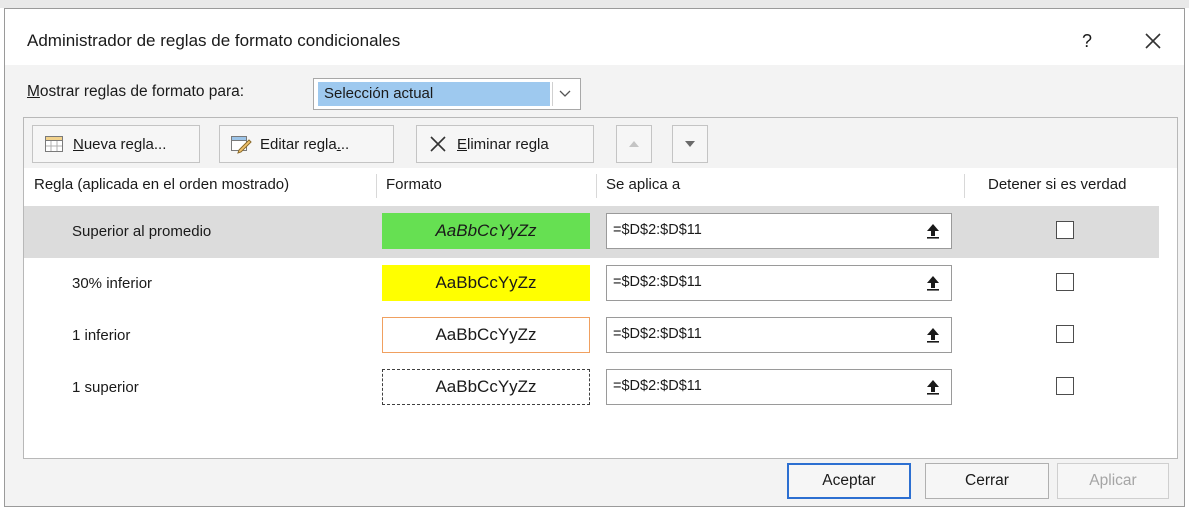 The image size is (1189, 511). What do you see at coordinates (1087, 41) in the screenshot?
I see `help-button: ?` at bounding box center [1087, 41].